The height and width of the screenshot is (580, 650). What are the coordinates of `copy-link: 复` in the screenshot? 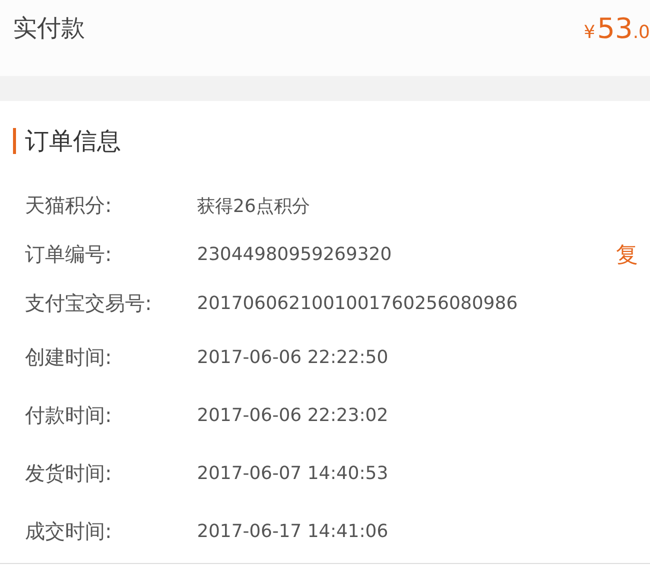 It's located at (627, 255).